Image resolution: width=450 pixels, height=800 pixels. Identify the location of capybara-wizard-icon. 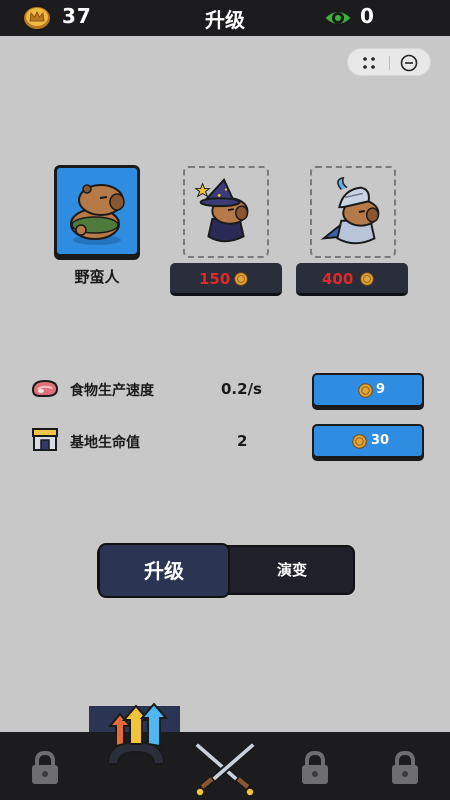
(221, 210).